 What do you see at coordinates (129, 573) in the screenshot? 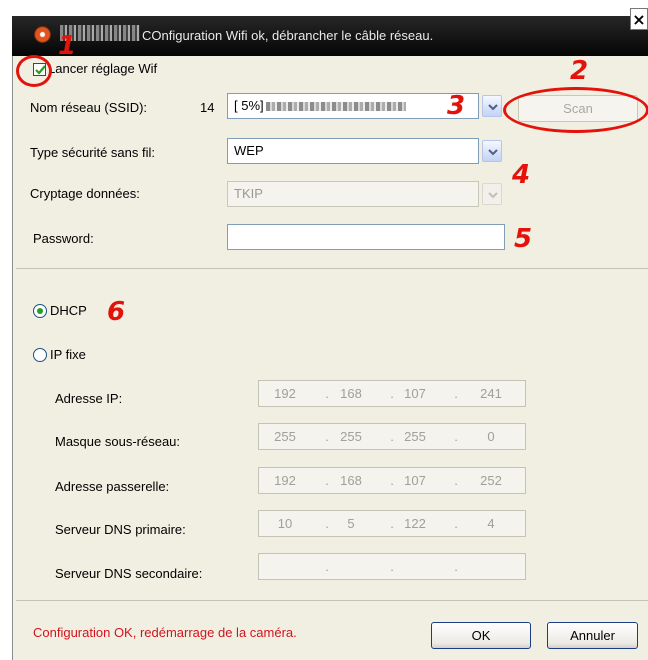
I see `secondary-dns-label: Serveur DNS secondaire:` at bounding box center [129, 573].